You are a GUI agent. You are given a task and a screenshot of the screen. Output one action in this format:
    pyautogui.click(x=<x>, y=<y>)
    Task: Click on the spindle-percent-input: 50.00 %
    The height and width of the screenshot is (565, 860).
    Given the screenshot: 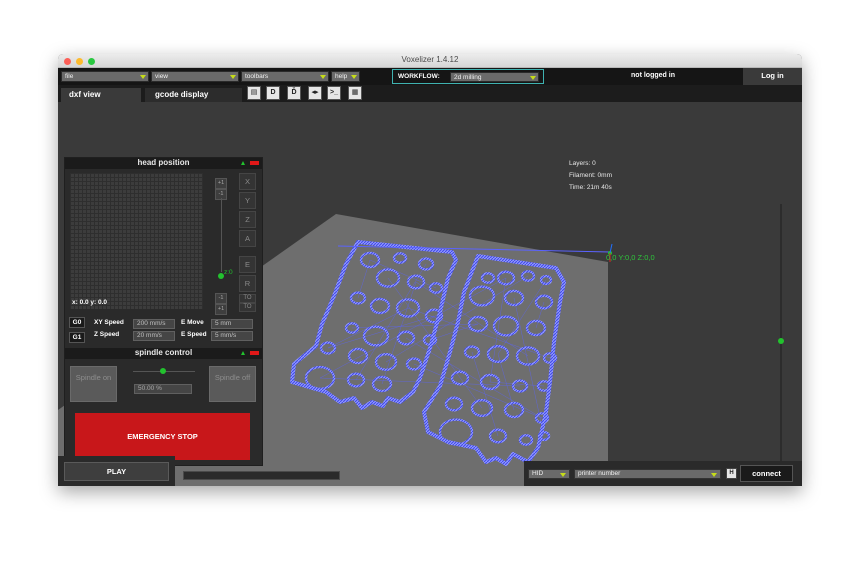 What is the action you would take?
    pyautogui.click(x=163, y=389)
    